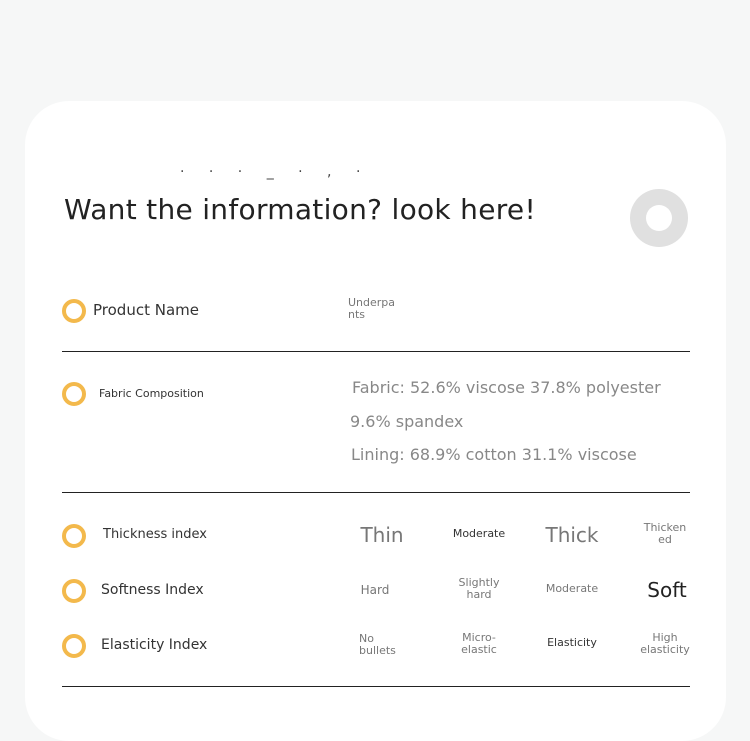 The height and width of the screenshot is (741, 750). What do you see at coordinates (479, 589) in the screenshot?
I see `softness-option-slightly-hard: Slightly hard` at bounding box center [479, 589].